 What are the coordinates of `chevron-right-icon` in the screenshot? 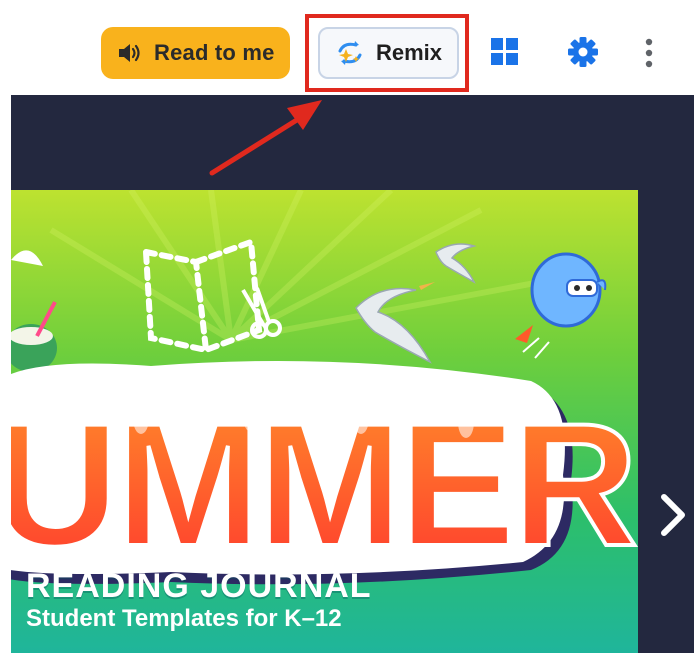 It's located at (673, 515).